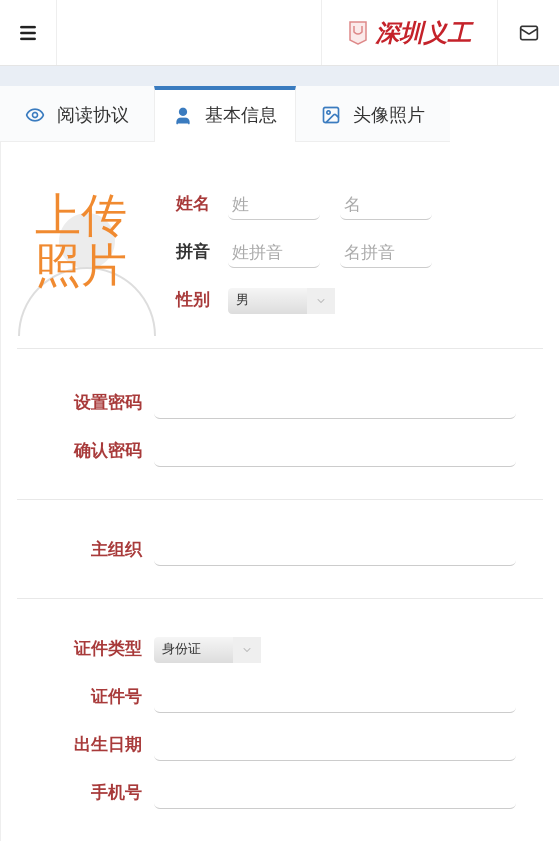 This screenshot has height=841, width=559. Describe the element at coordinates (386, 253) in the screenshot. I see `input-field: 名拼音` at that location.